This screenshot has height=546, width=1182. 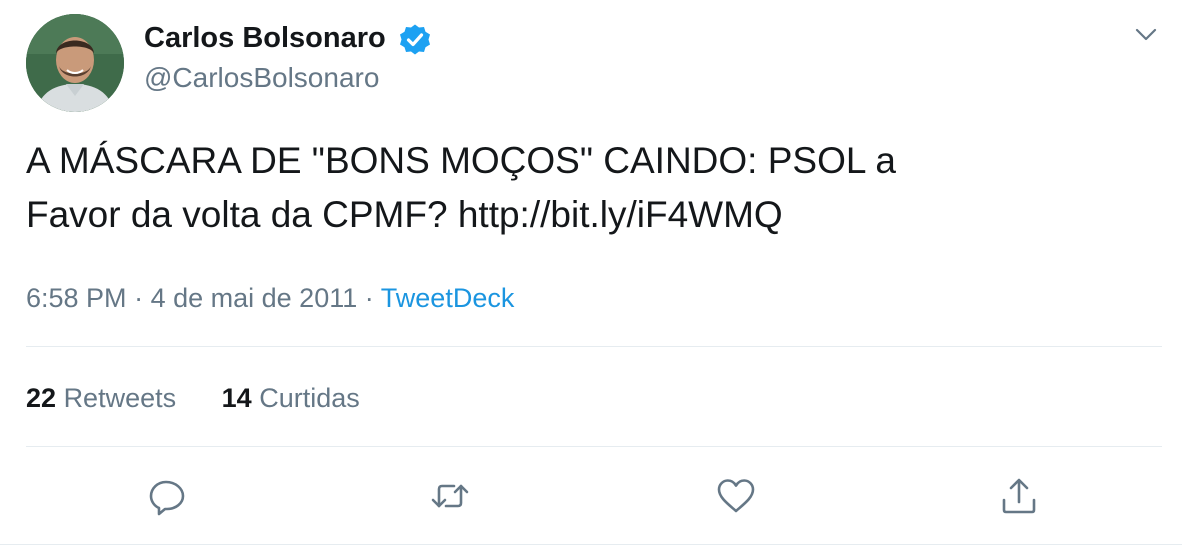 I want to click on chevron-down-icon, so click(x=1146, y=35).